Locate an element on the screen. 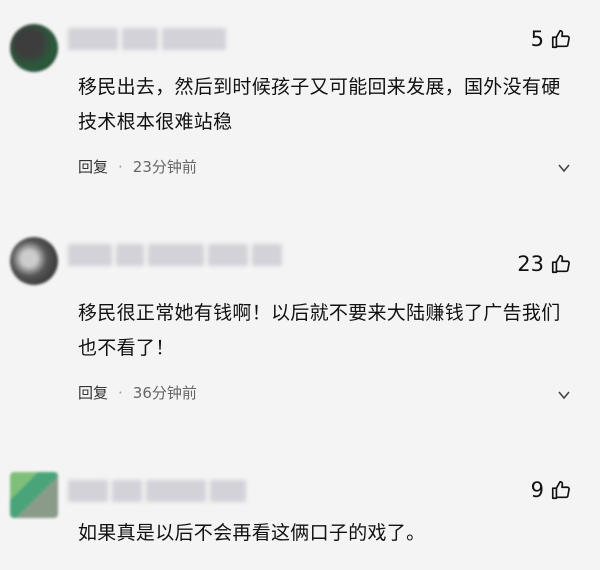  like-count: 23 is located at coordinates (530, 264).